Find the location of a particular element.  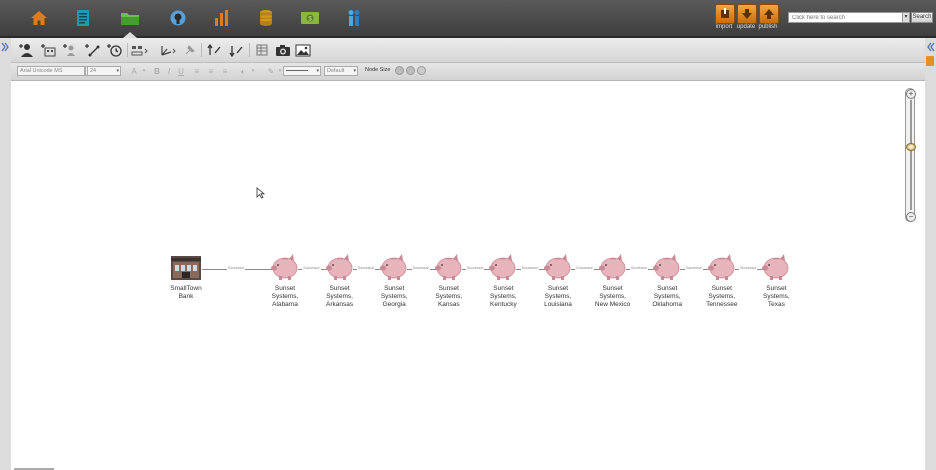

hierarchy-icon is located at coordinates (168, 50).